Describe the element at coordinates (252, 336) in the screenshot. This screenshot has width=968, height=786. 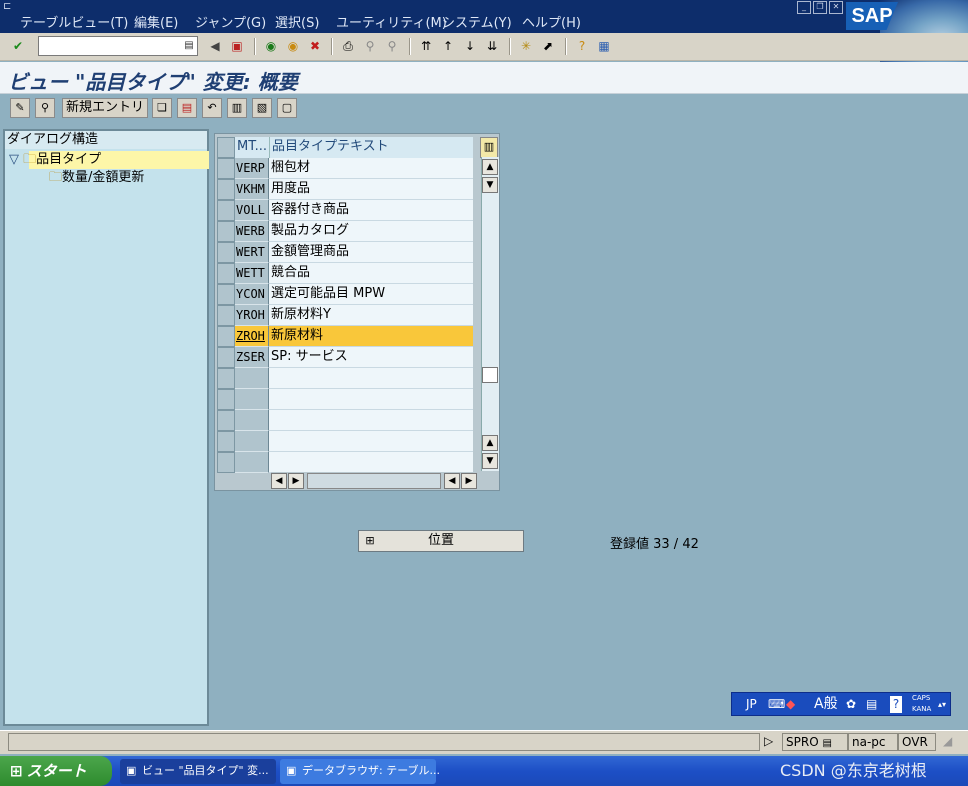
I see `material-type-key: ZROH` at that location.